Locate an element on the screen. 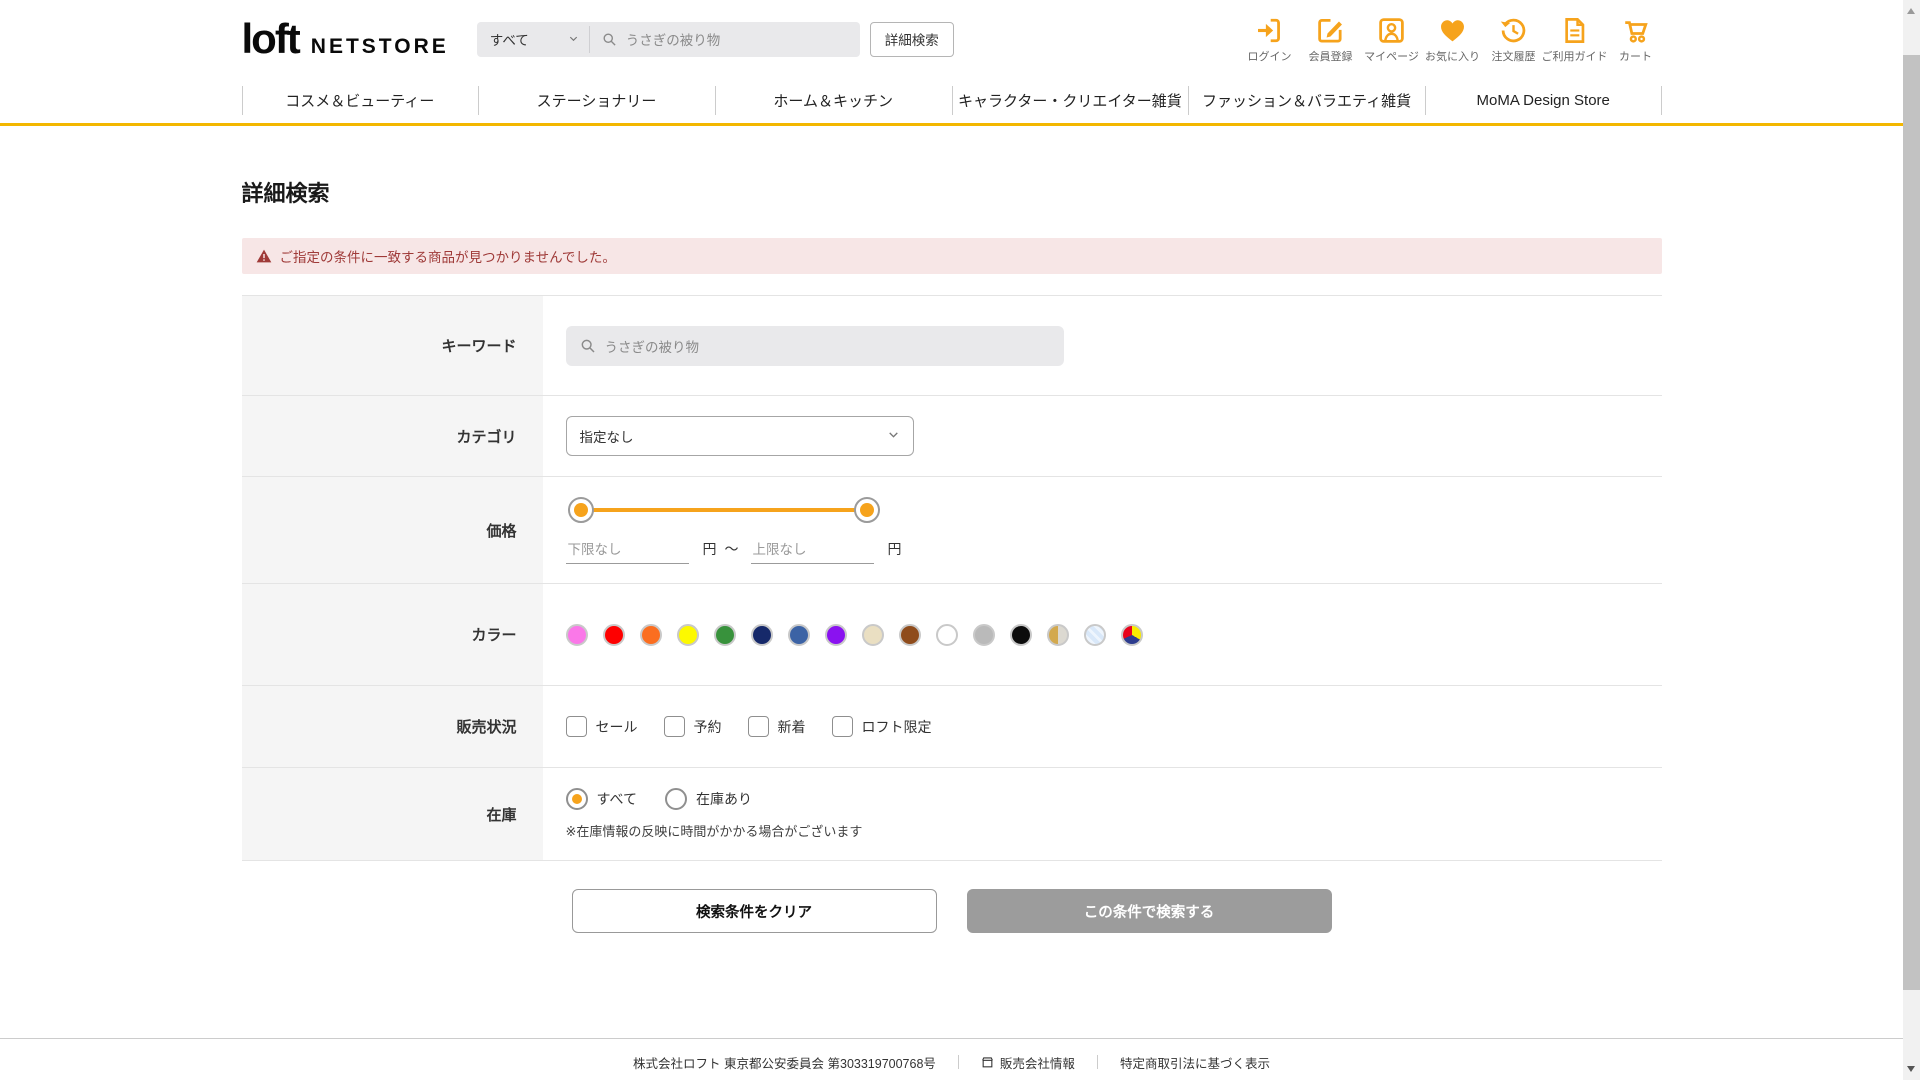 The width and height of the screenshot is (1920, 1080). footer-company-text: 株式会社ロフト 東京都公安委員会 第303319700768号 is located at coordinates (784, 1063).